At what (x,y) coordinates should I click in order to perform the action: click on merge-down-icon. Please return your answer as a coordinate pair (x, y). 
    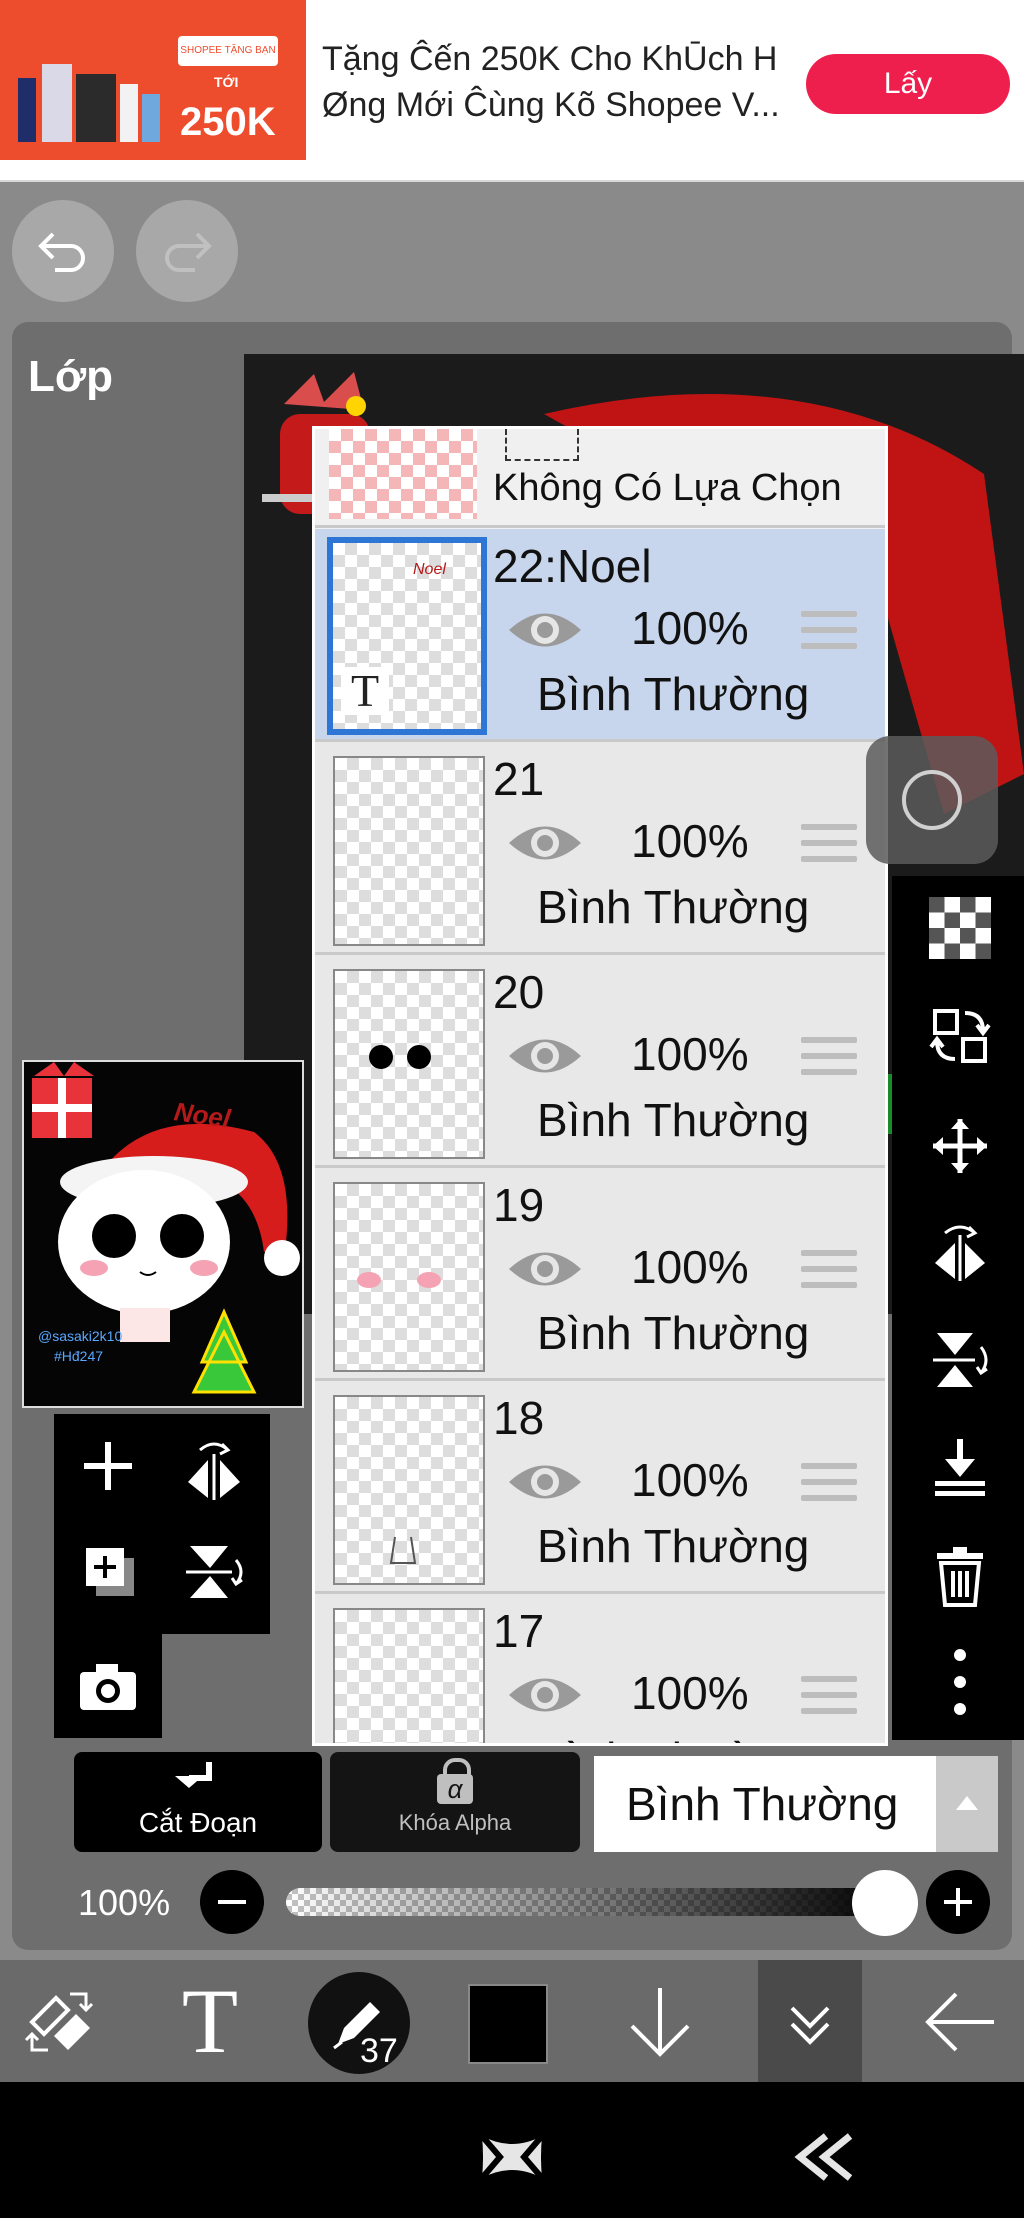
    Looking at the image, I should click on (960, 1467).